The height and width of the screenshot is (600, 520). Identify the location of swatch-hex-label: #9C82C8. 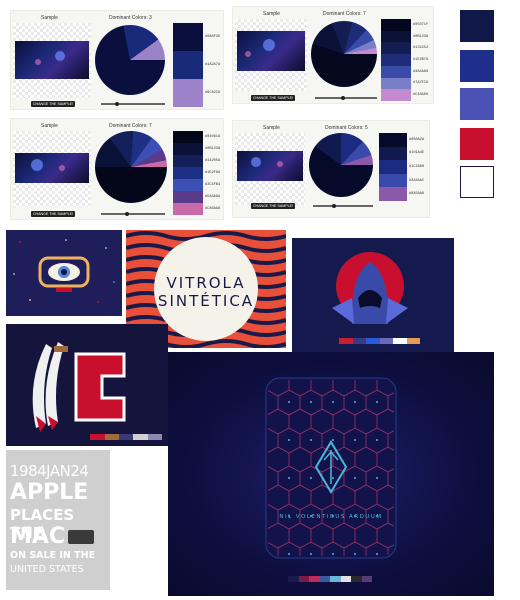
(213, 93).